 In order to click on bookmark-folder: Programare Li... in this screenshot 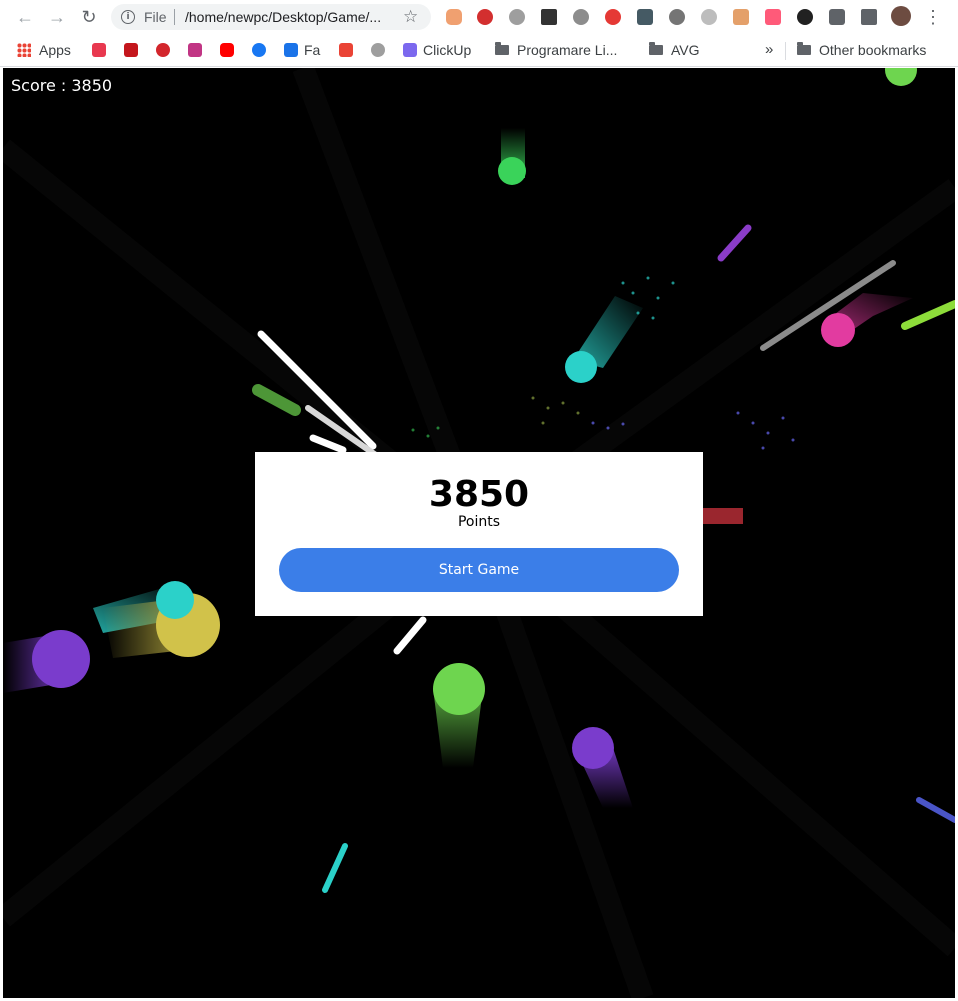, I will do `click(556, 50)`.